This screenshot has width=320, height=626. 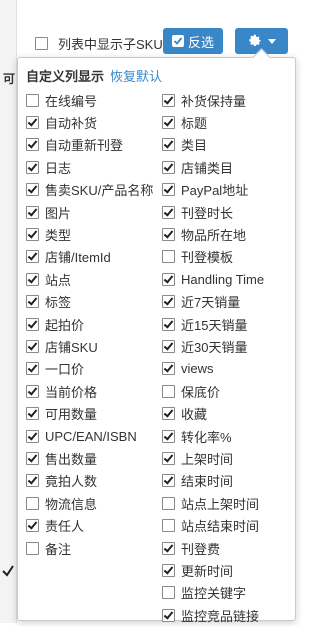 What do you see at coordinates (94, 122) in the screenshot?
I see `column-option: 自动补货` at bounding box center [94, 122].